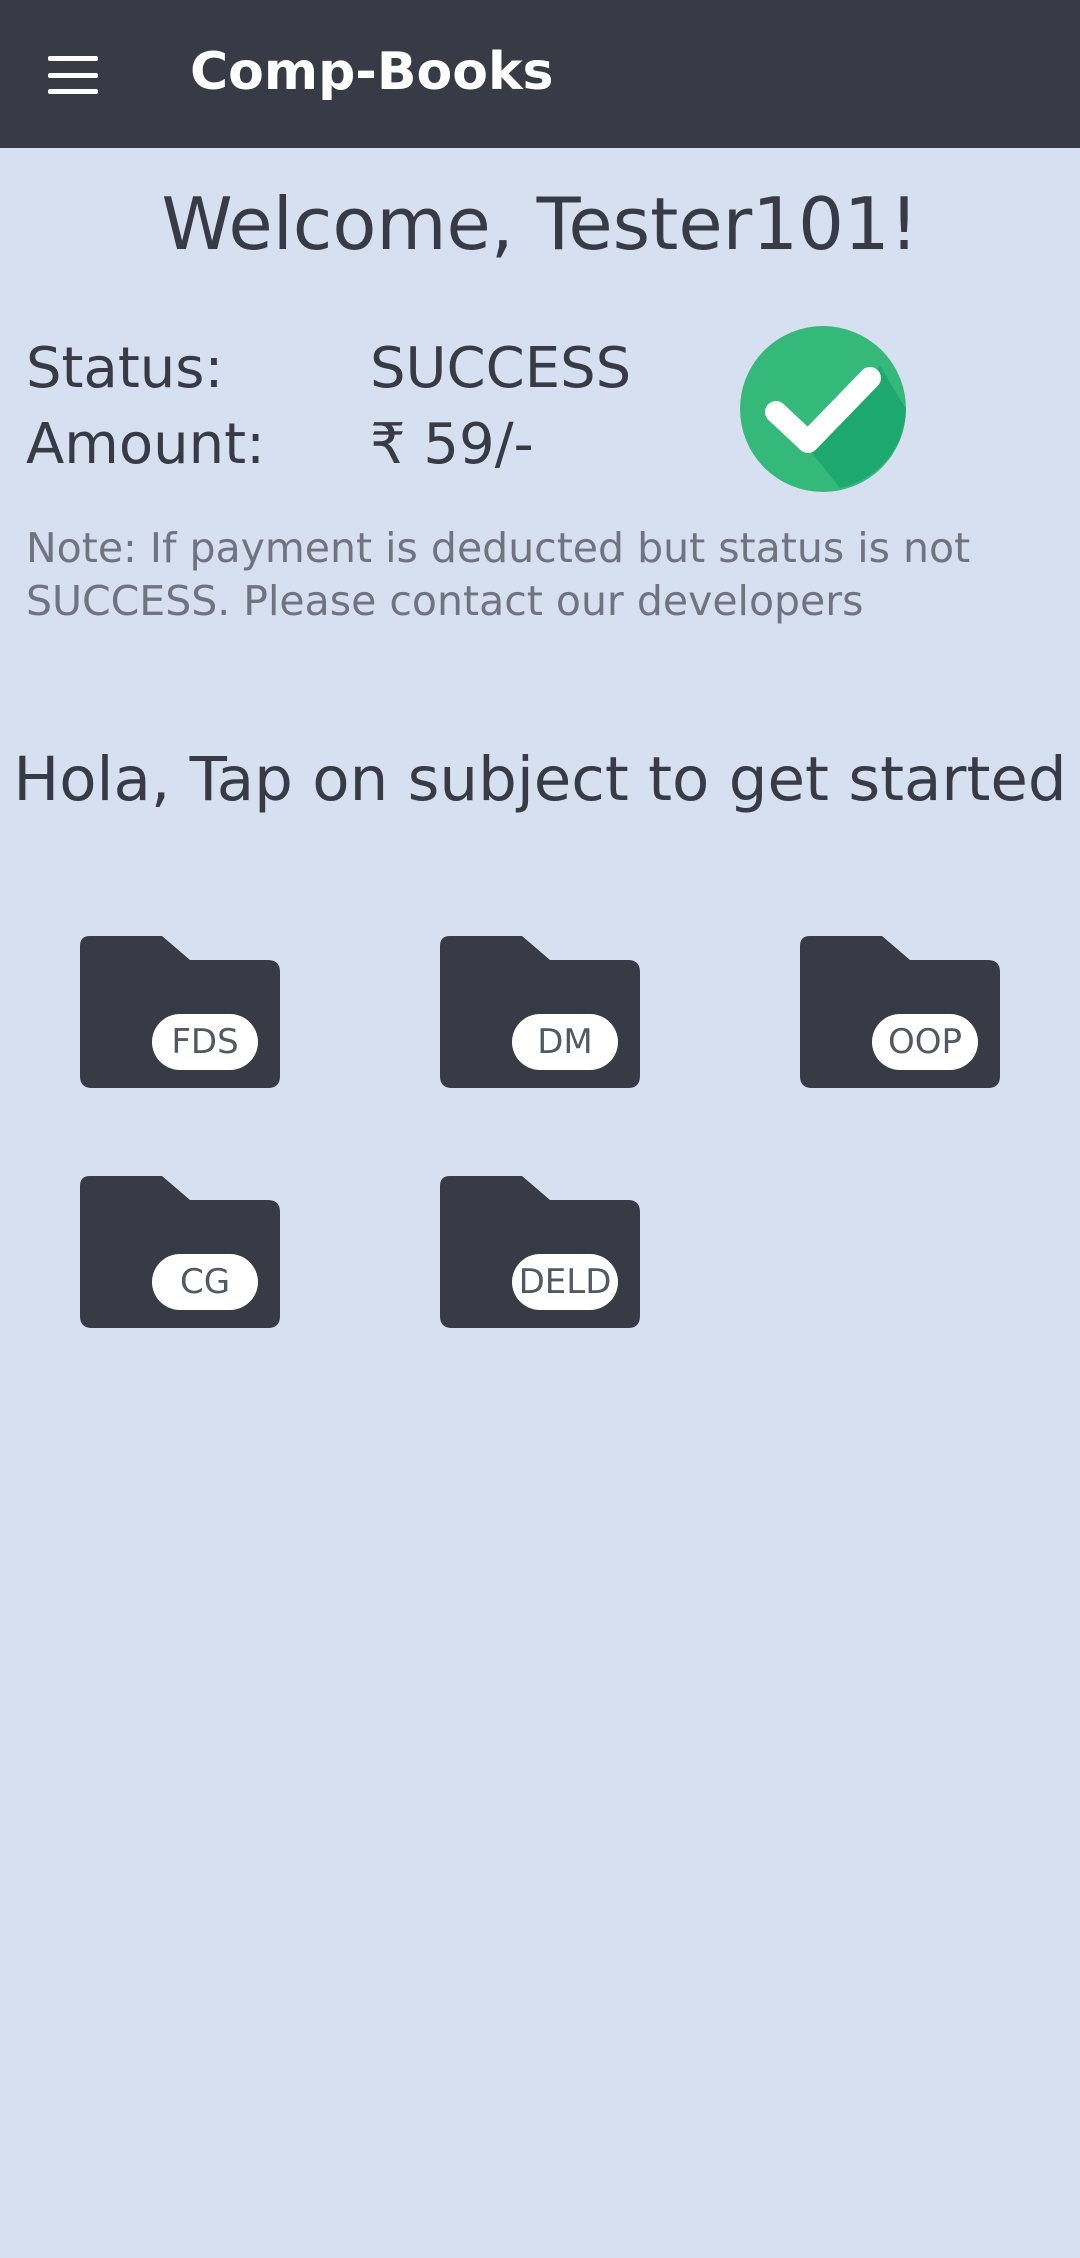  I want to click on subject-label: OOP, so click(925, 1042).